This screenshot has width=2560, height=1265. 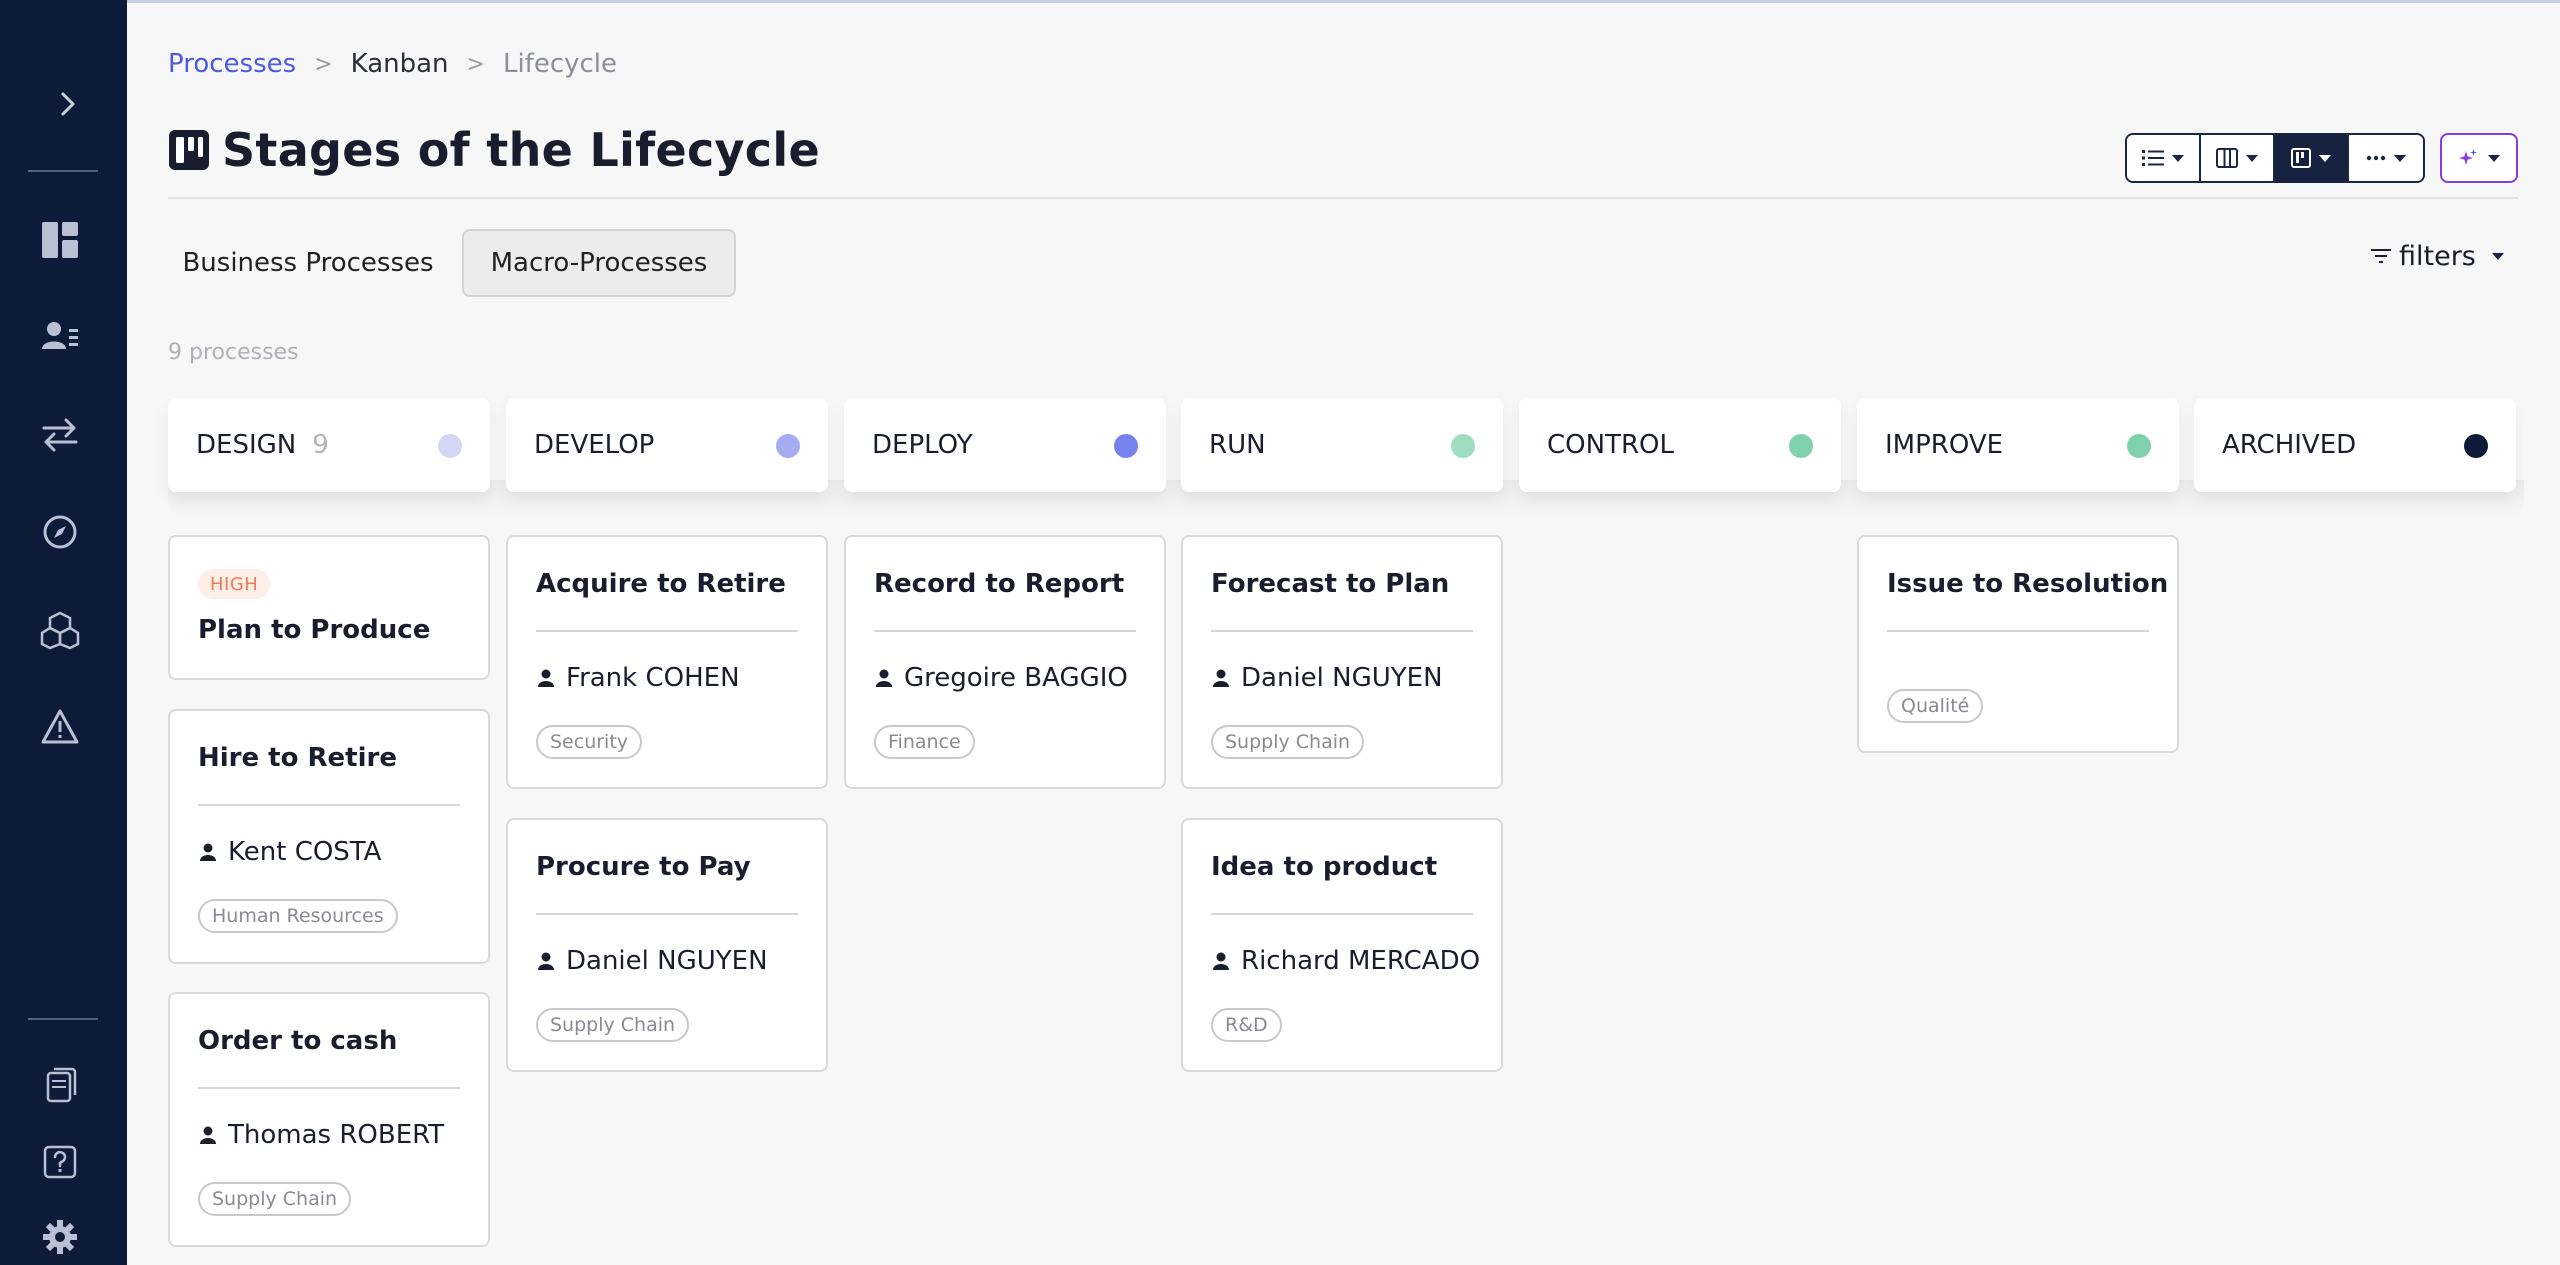 I want to click on filters-label: filters, so click(x=2437, y=256).